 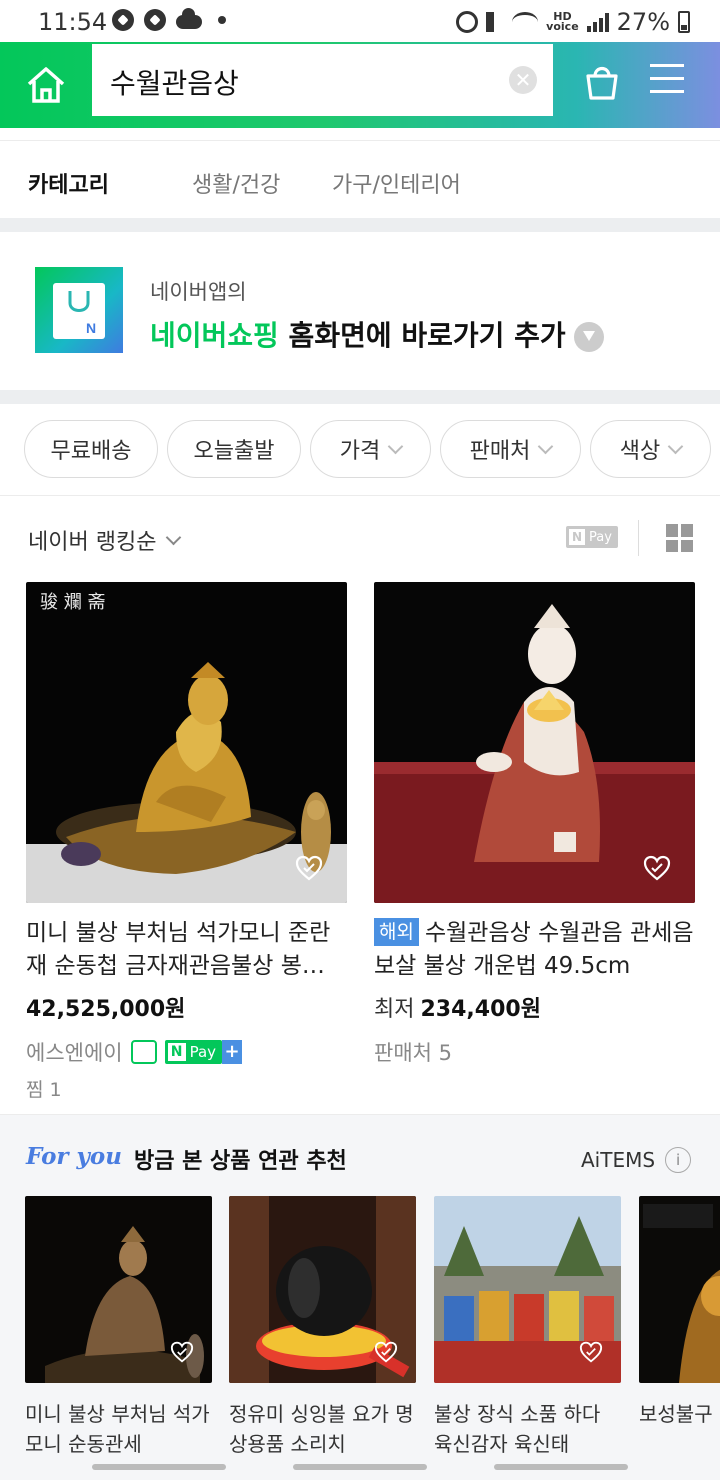 I want to click on aitems-text: AiTEMS, so click(x=618, y=1160).